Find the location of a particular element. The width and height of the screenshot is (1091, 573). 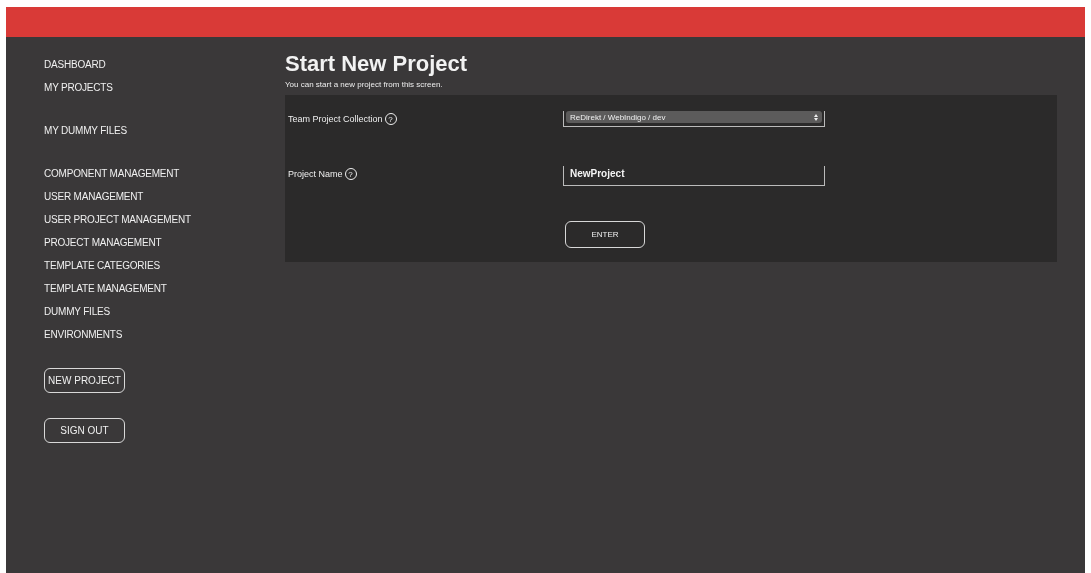

nav-link: MY DUMMY FILES is located at coordinates (85, 130).